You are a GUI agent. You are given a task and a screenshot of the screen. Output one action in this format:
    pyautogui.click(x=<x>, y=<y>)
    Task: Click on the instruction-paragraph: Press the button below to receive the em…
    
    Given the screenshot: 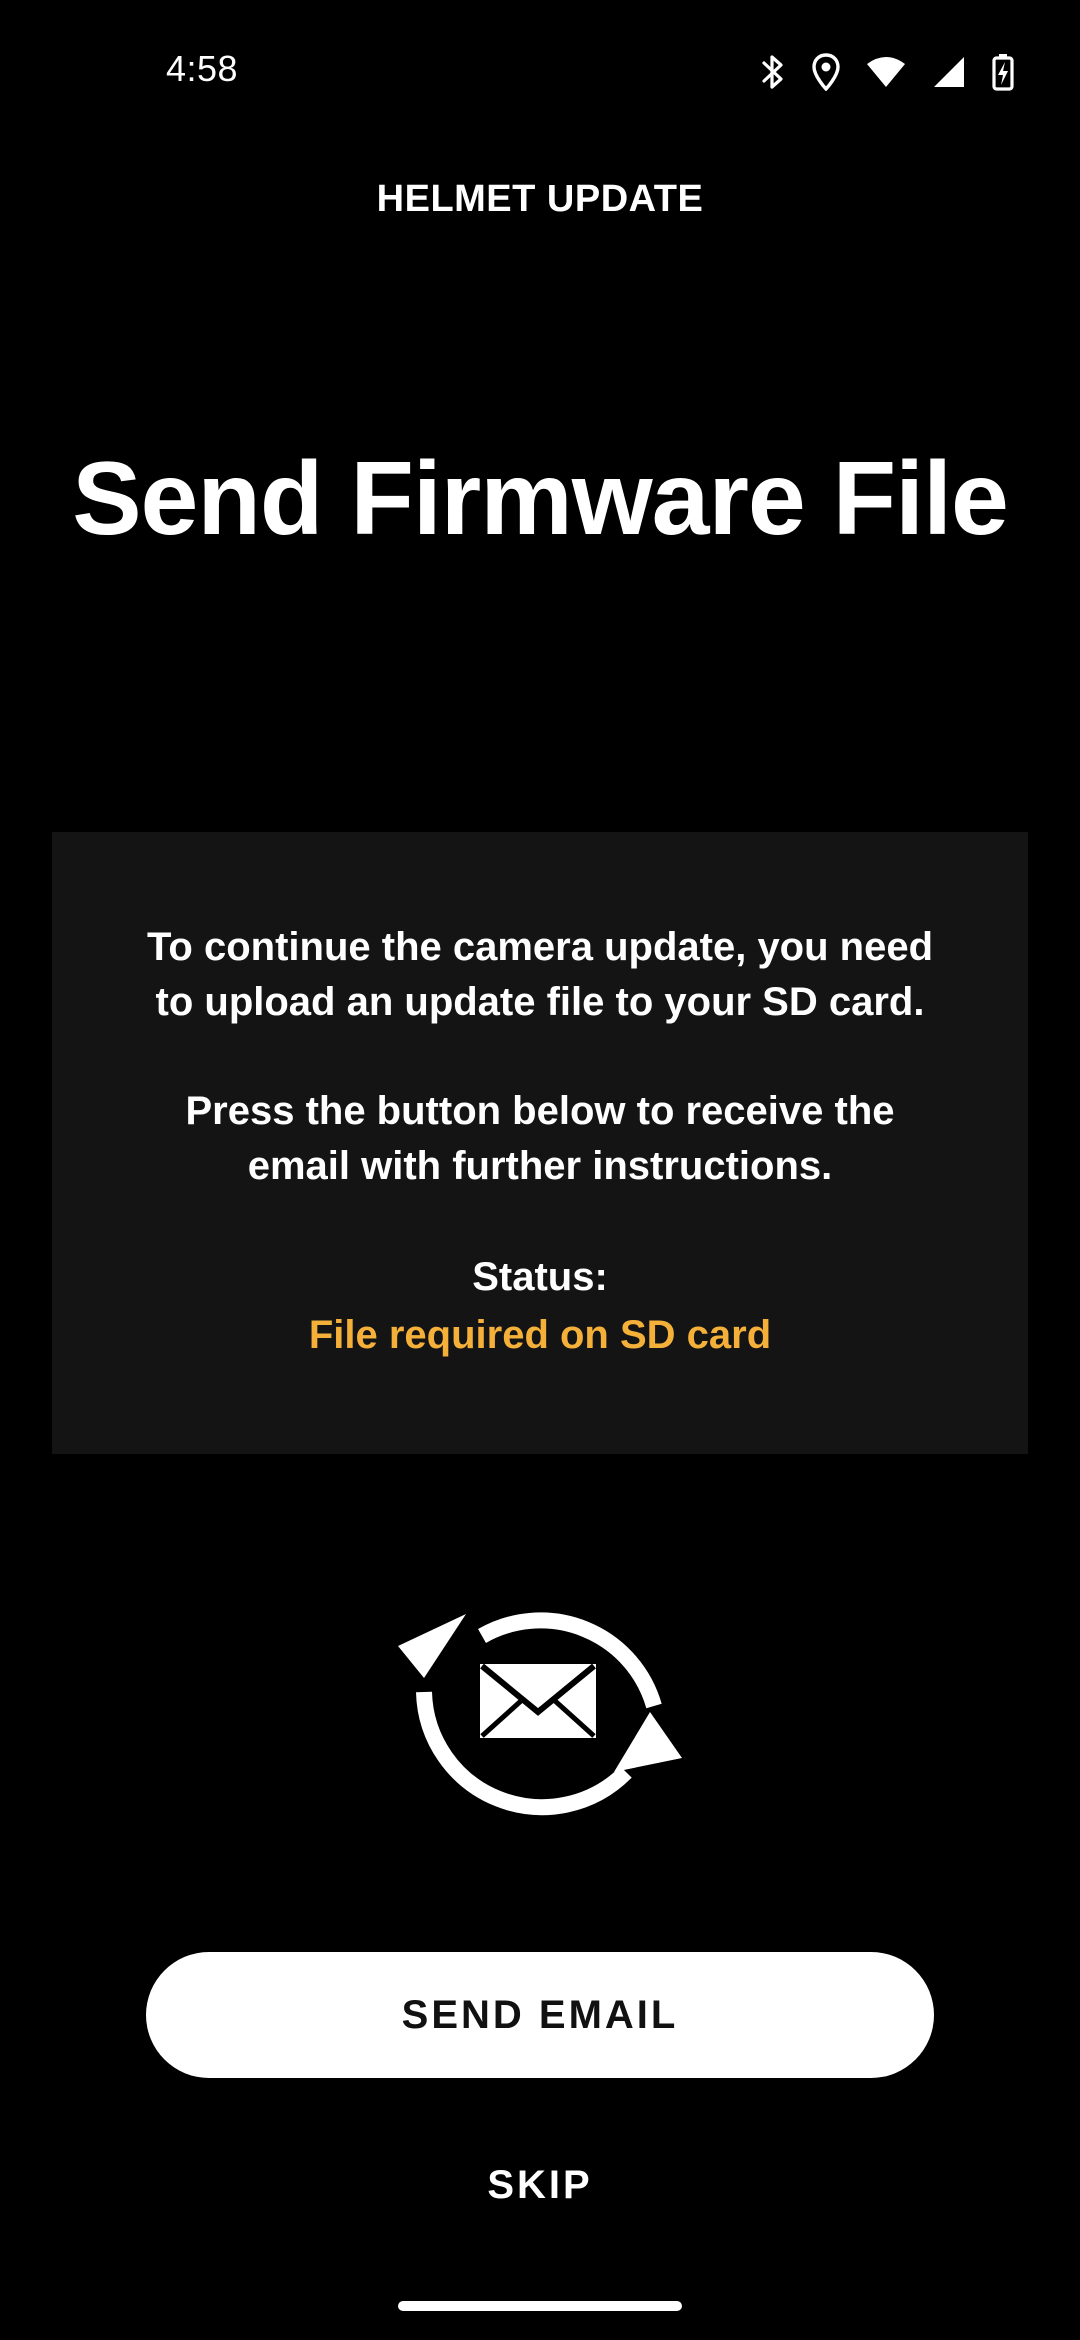 What is the action you would take?
    pyautogui.click(x=540, y=1139)
    